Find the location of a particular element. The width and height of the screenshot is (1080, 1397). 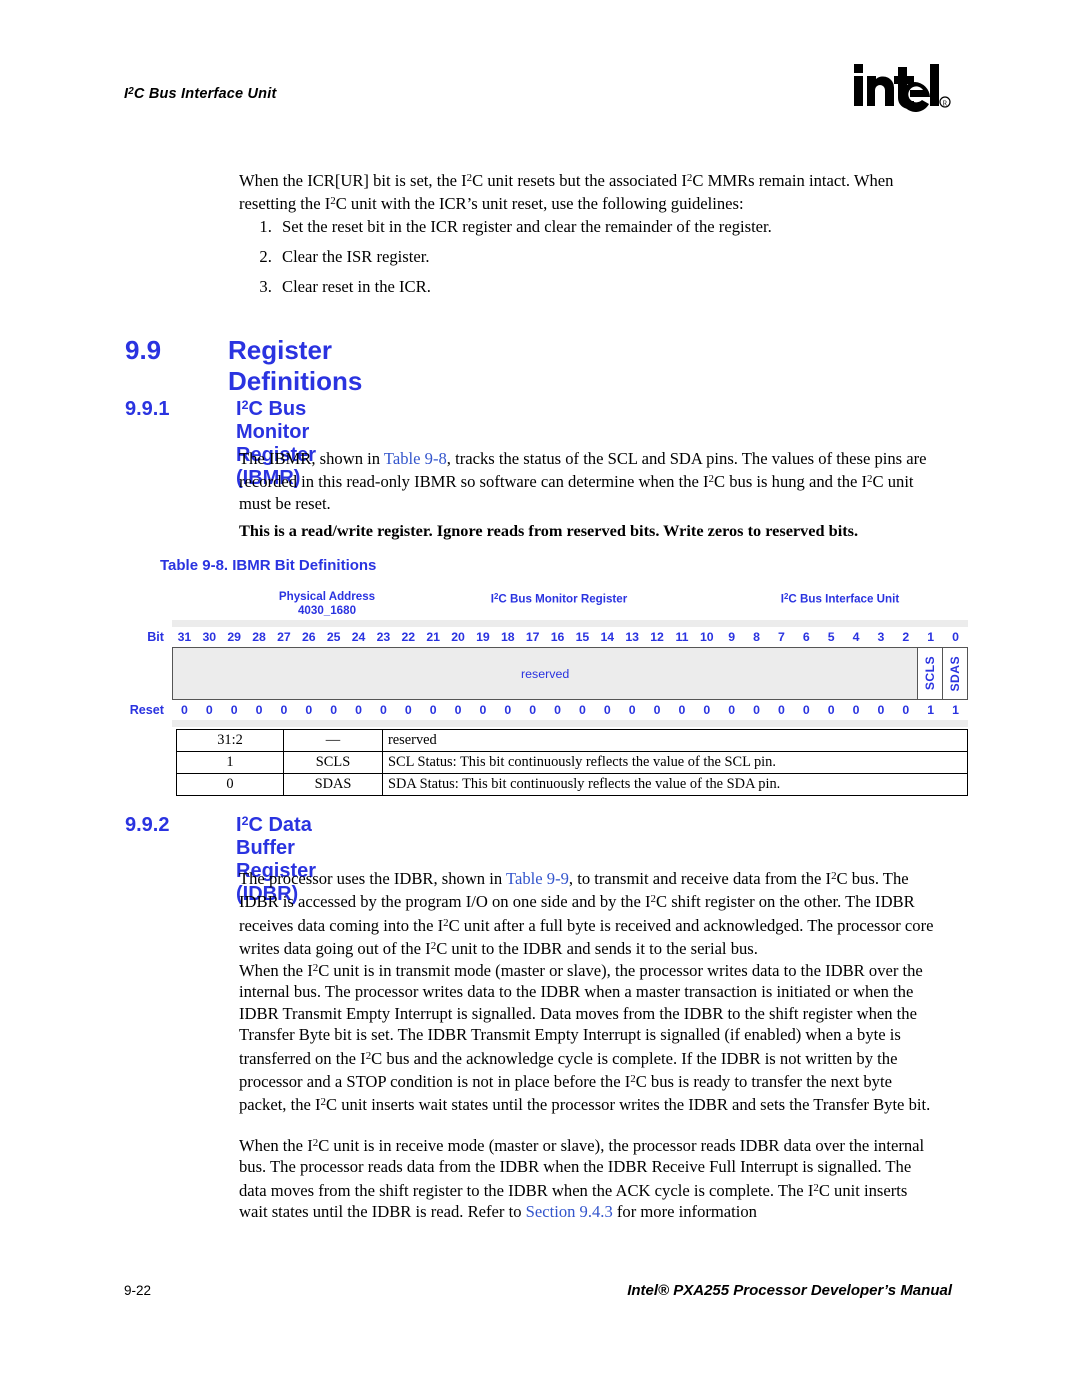

intel-logo-mark: R is located at coordinates (902, 88).